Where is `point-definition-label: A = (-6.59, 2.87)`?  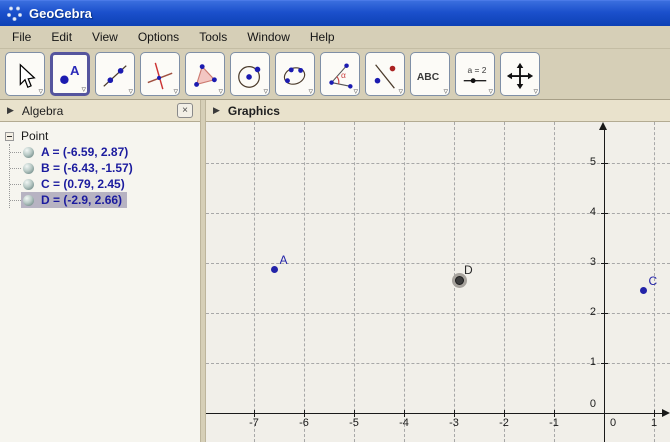
point-definition-label: A = (-6.59, 2.87) is located at coordinates (85, 152).